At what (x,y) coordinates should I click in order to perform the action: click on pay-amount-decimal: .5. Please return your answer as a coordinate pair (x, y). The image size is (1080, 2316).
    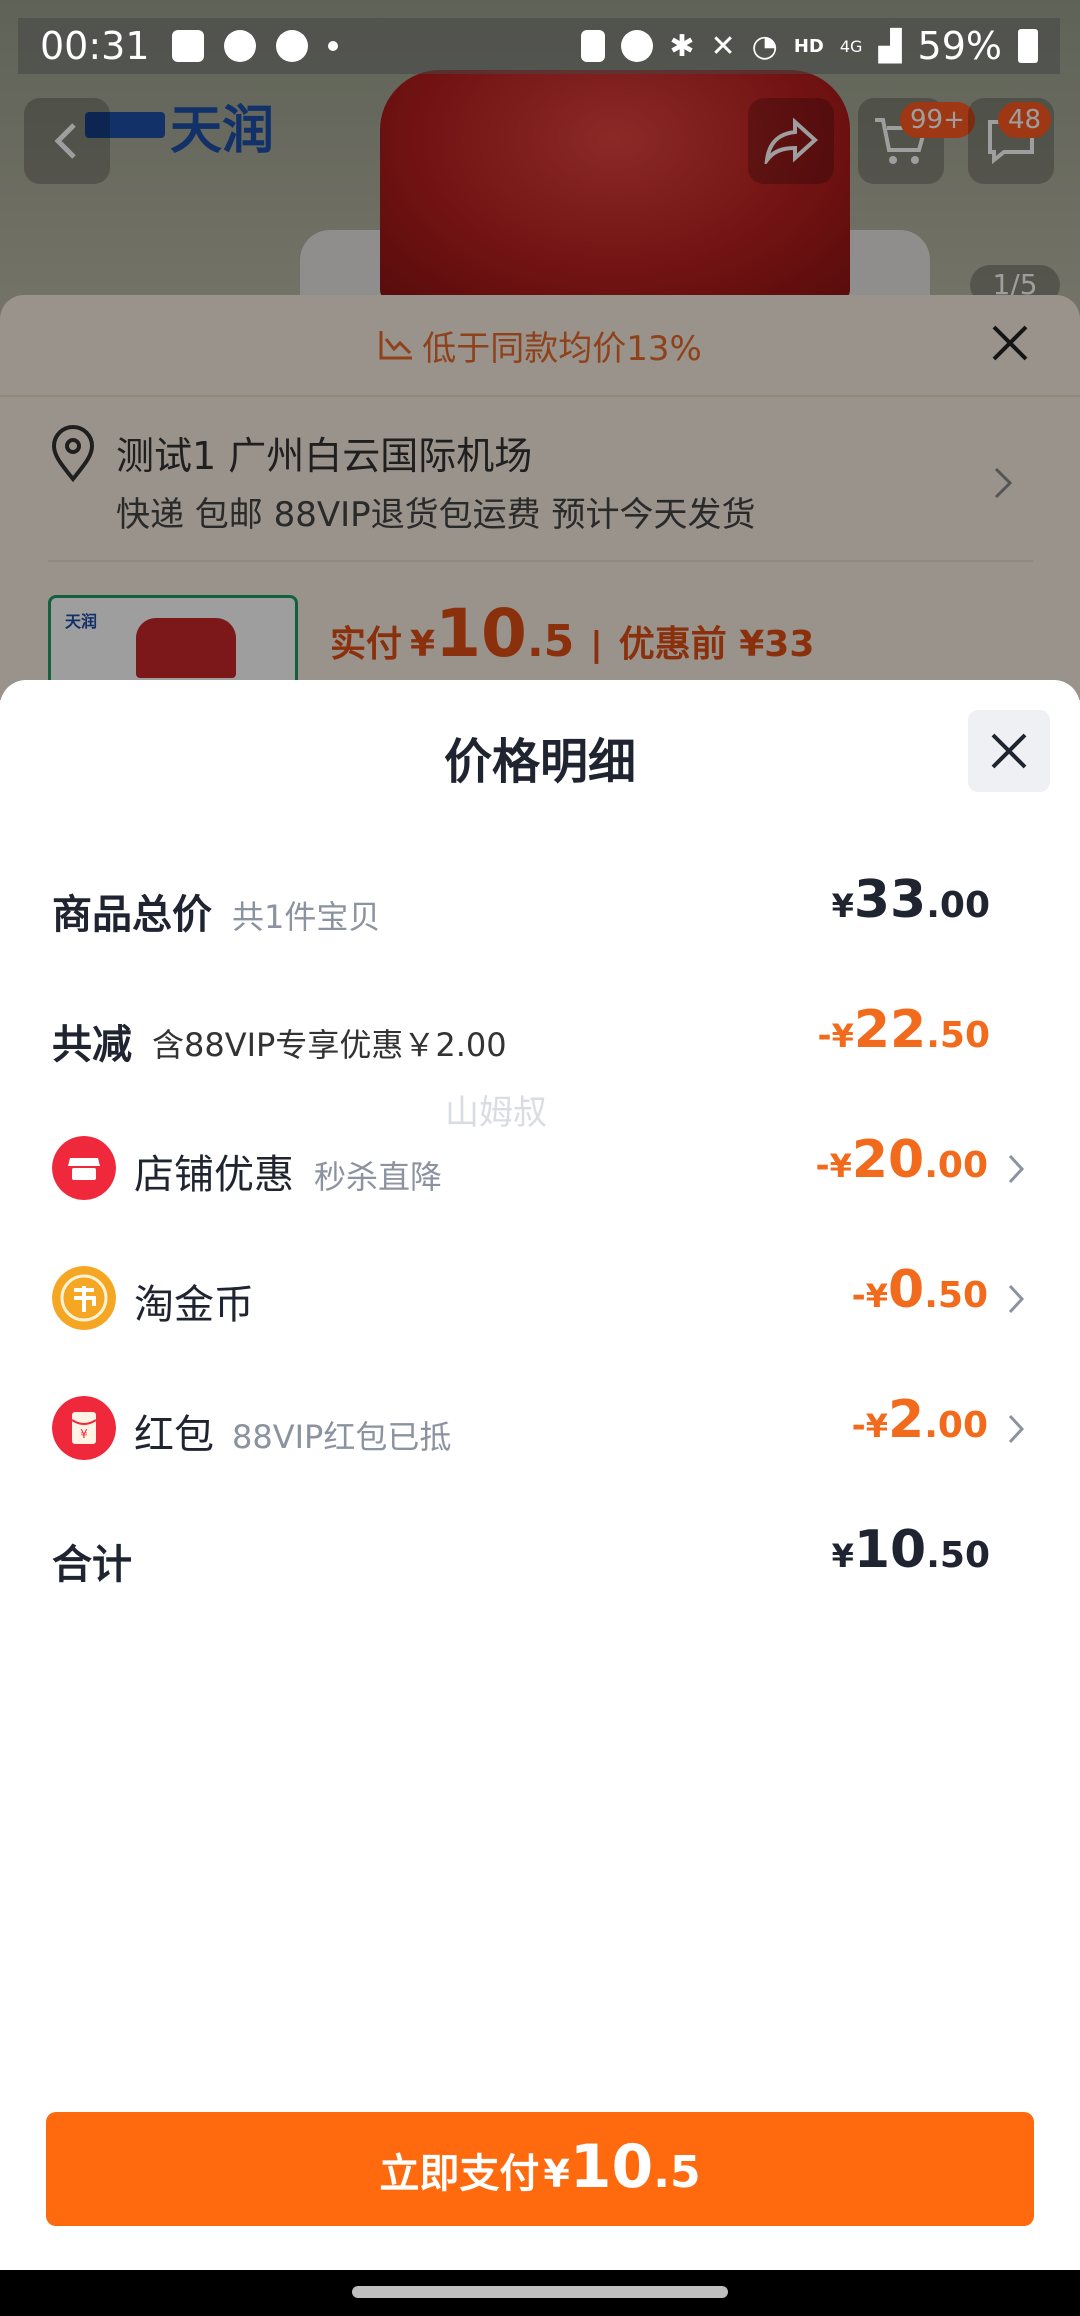
    Looking at the image, I should click on (677, 2172).